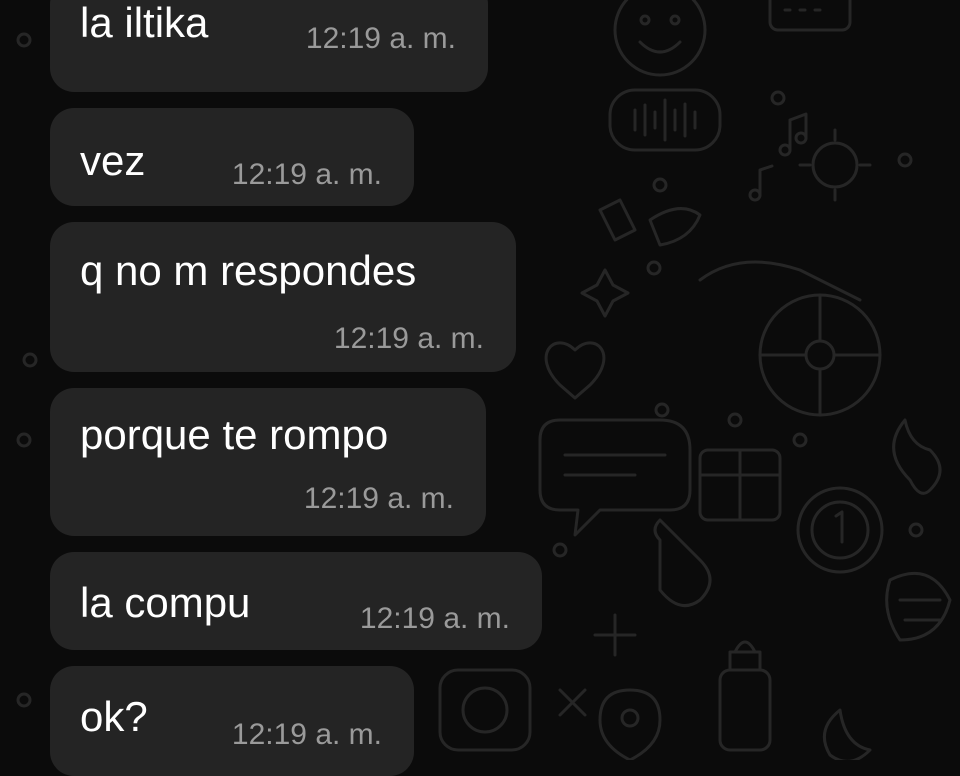 Image resolution: width=960 pixels, height=776 pixels. Describe the element at coordinates (269, 46) in the screenshot. I see `message-bubble: la iltika 12:19 a. m.` at that location.